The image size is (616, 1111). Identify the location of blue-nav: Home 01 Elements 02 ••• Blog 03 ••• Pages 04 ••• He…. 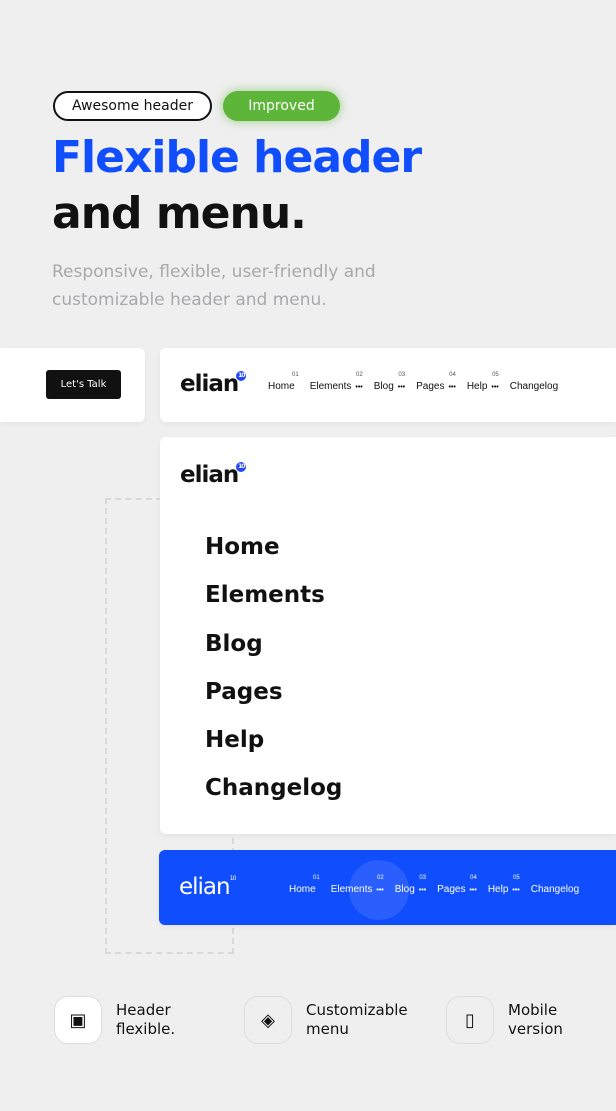
(441, 885).